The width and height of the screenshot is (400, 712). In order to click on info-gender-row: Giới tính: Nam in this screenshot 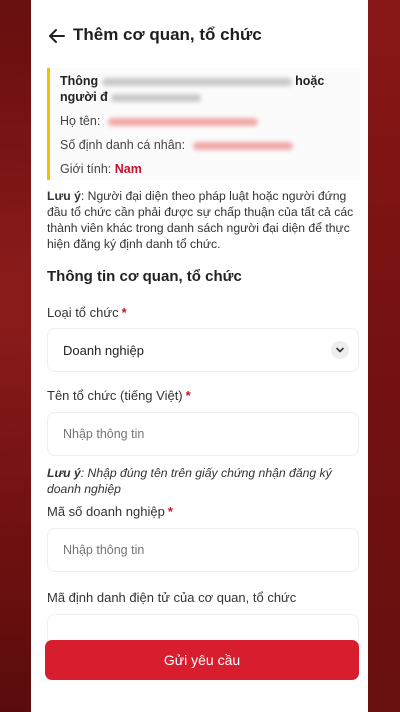, I will do `click(101, 169)`.